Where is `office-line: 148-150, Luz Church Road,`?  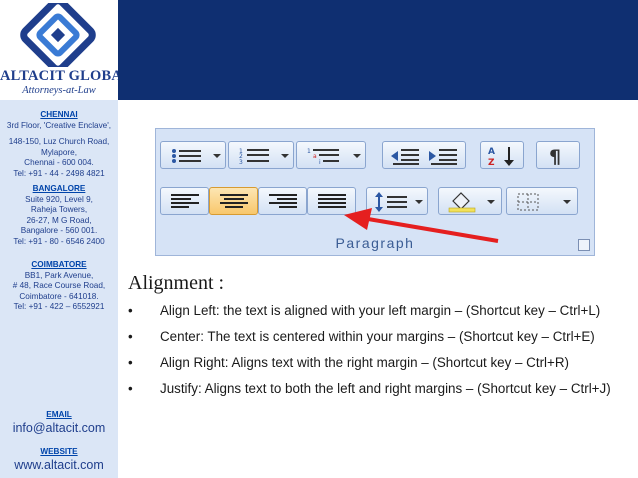
office-line: 148-150, Luz Church Road, is located at coordinates (59, 142).